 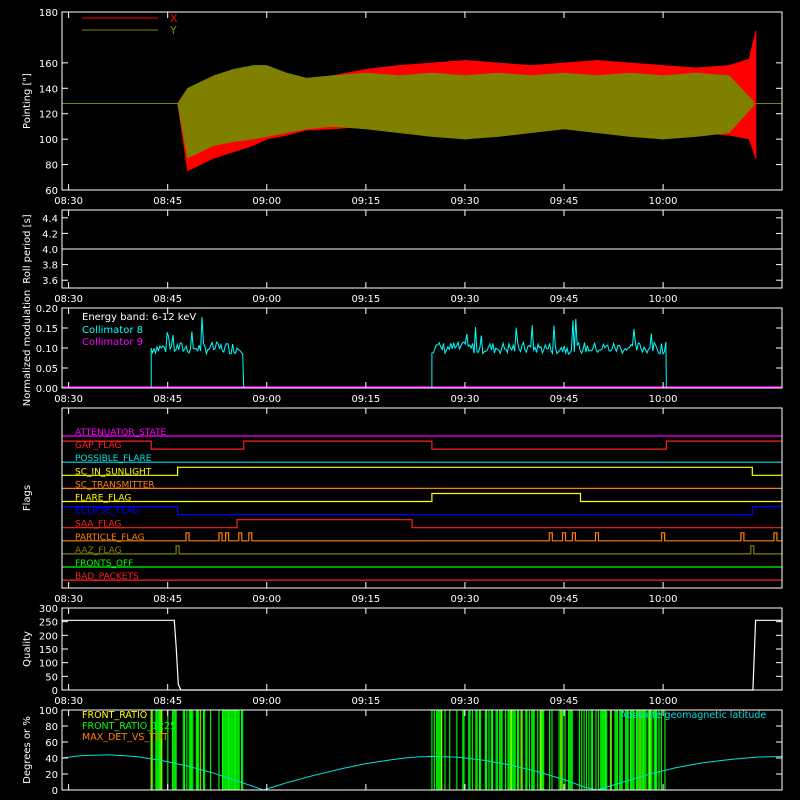 I want to click on y-tick-label: 3.6, so click(x=50, y=281).